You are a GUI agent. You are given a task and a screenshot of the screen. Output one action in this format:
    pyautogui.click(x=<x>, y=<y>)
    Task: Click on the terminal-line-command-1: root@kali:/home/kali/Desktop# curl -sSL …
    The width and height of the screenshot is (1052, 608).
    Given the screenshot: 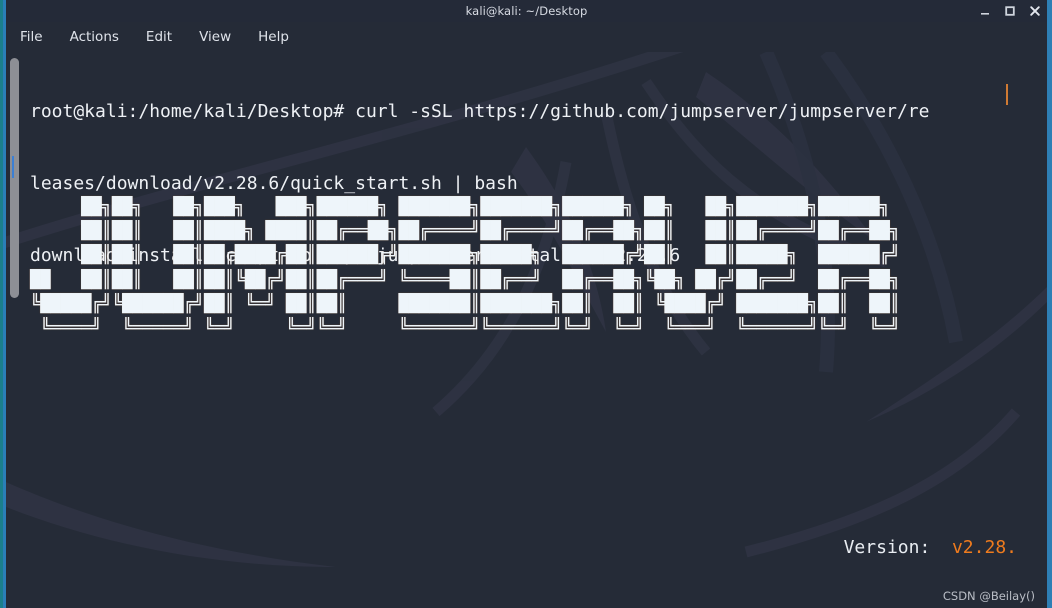 What is the action you would take?
    pyautogui.click(x=480, y=111)
    